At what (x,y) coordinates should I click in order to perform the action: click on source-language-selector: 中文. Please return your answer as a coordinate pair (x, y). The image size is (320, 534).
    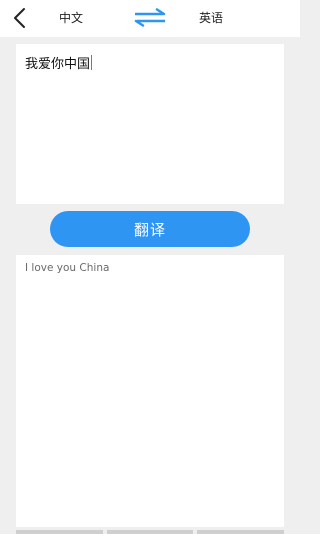
    Looking at the image, I should click on (71, 17).